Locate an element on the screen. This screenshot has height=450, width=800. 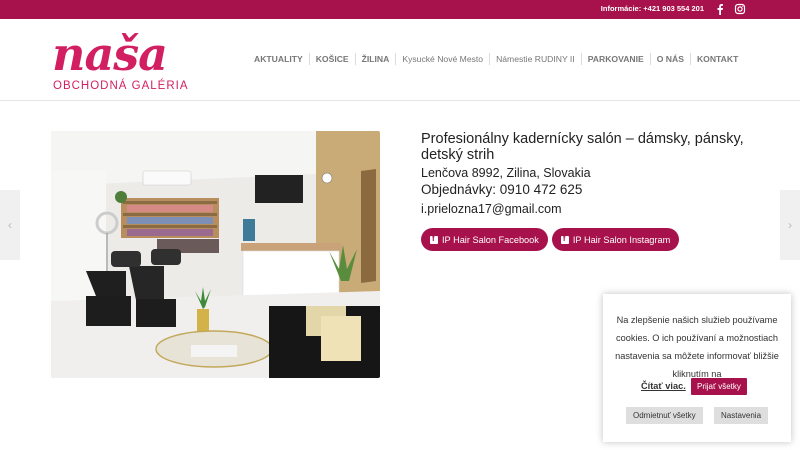
cookie-reject-button: Odmietnuť všetky is located at coordinates (664, 415).